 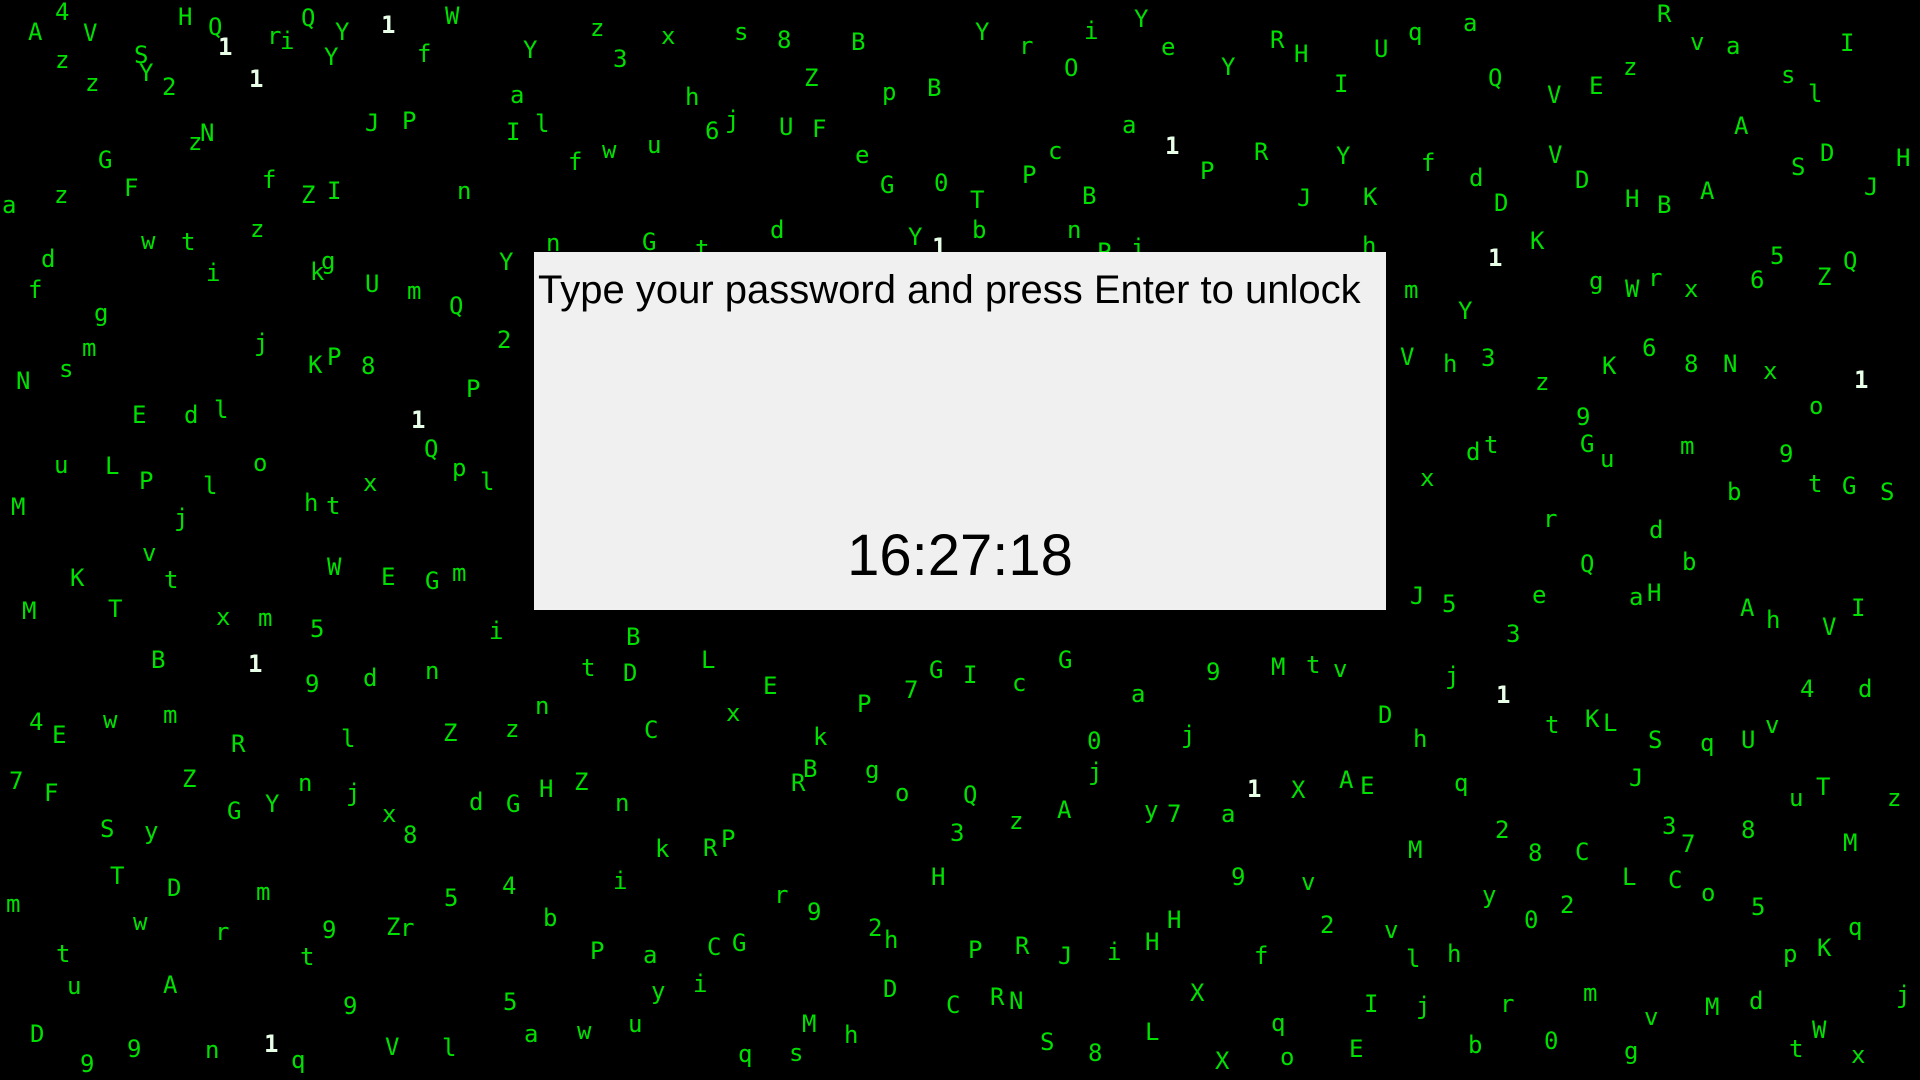 What do you see at coordinates (1385, 715) in the screenshot?
I see `rain-glyph: D` at bounding box center [1385, 715].